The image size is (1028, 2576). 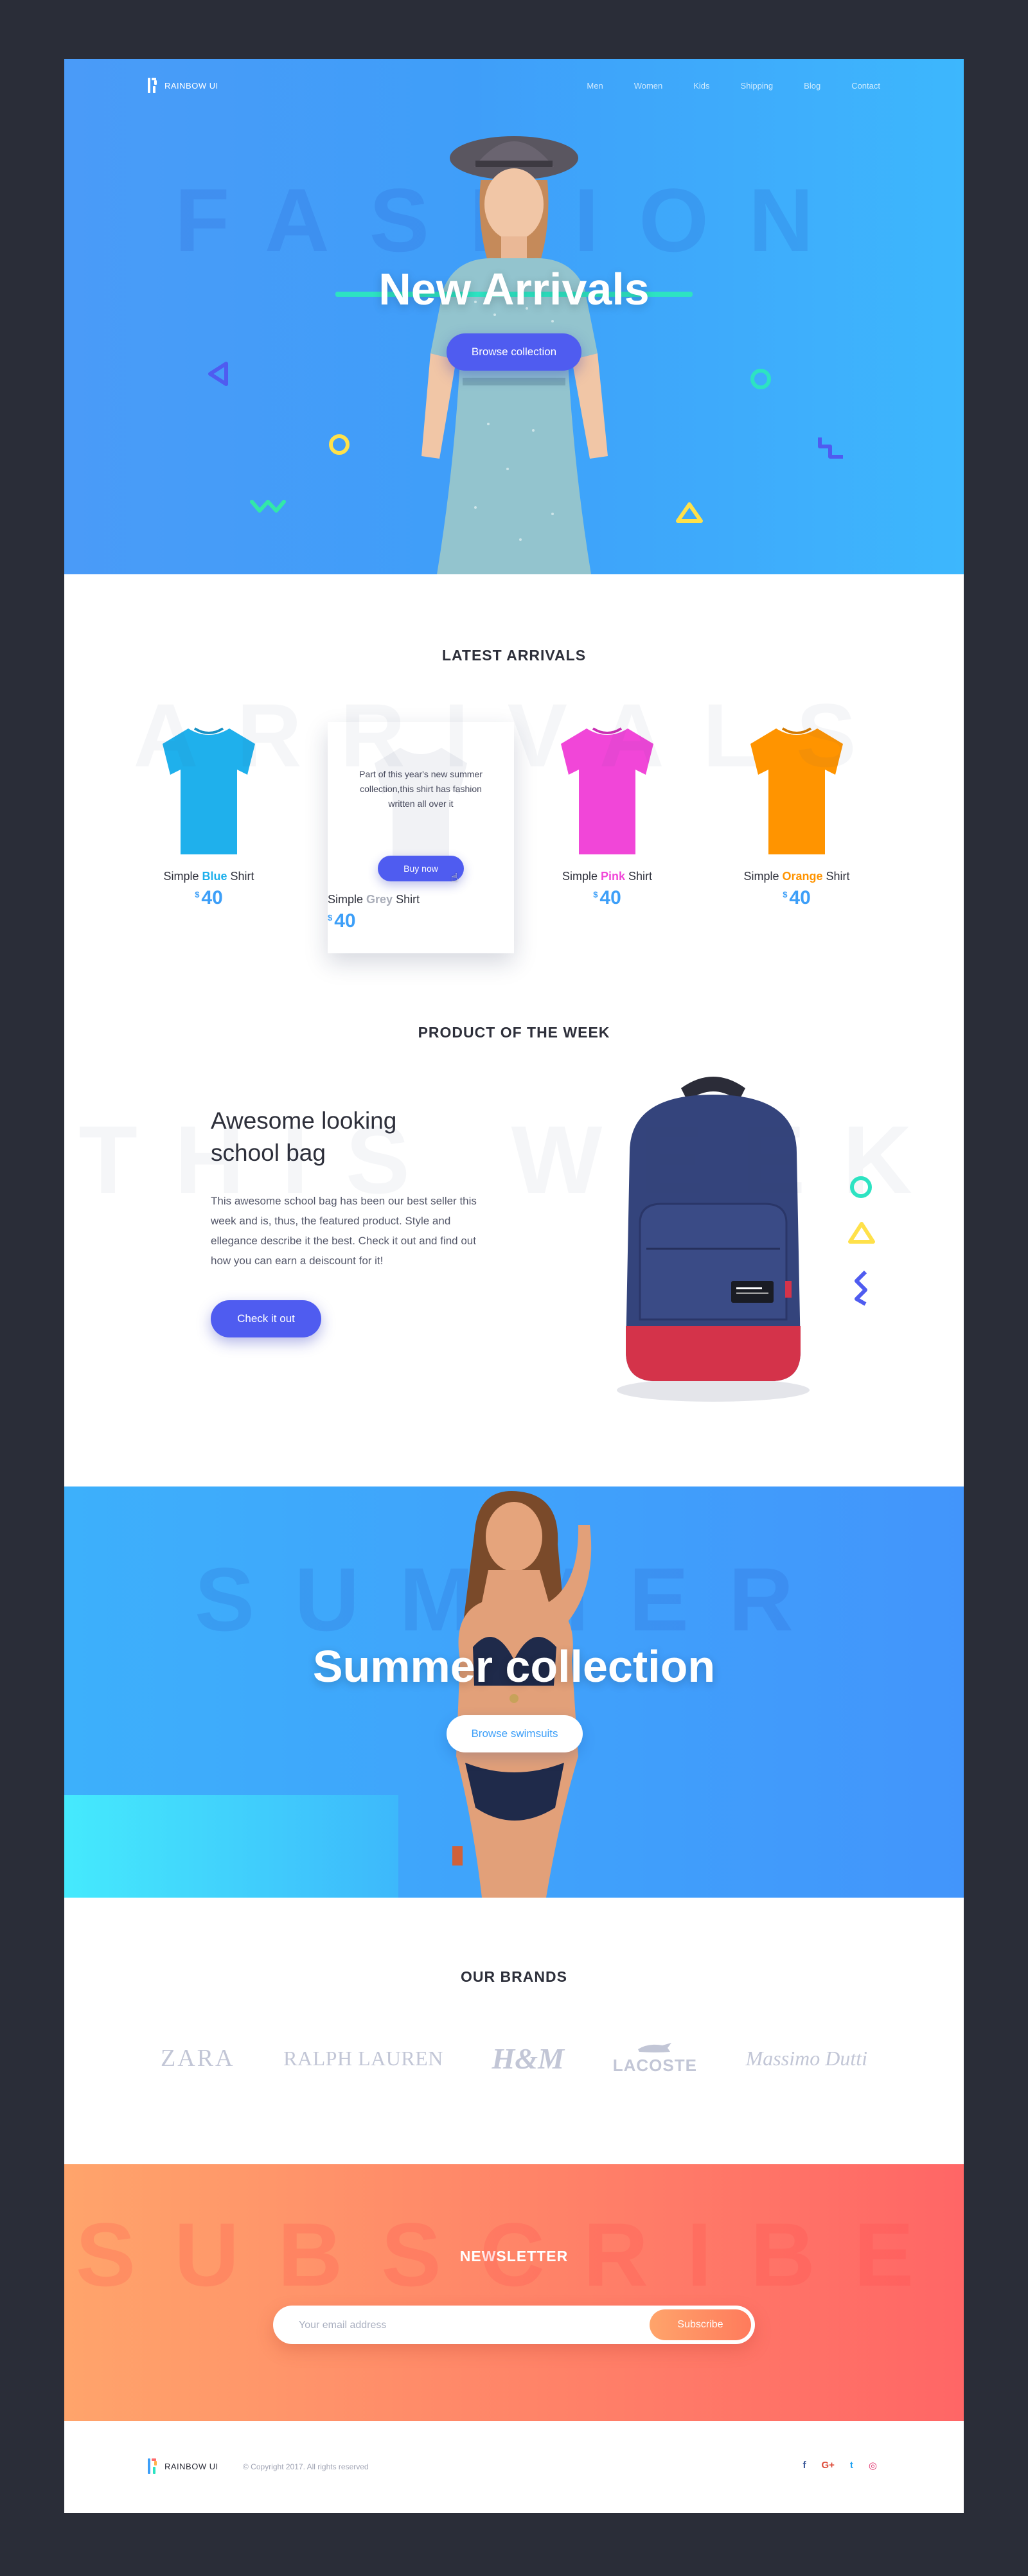 I want to click on subscribe-form: Subscribe, so click(x=514, y=2325).